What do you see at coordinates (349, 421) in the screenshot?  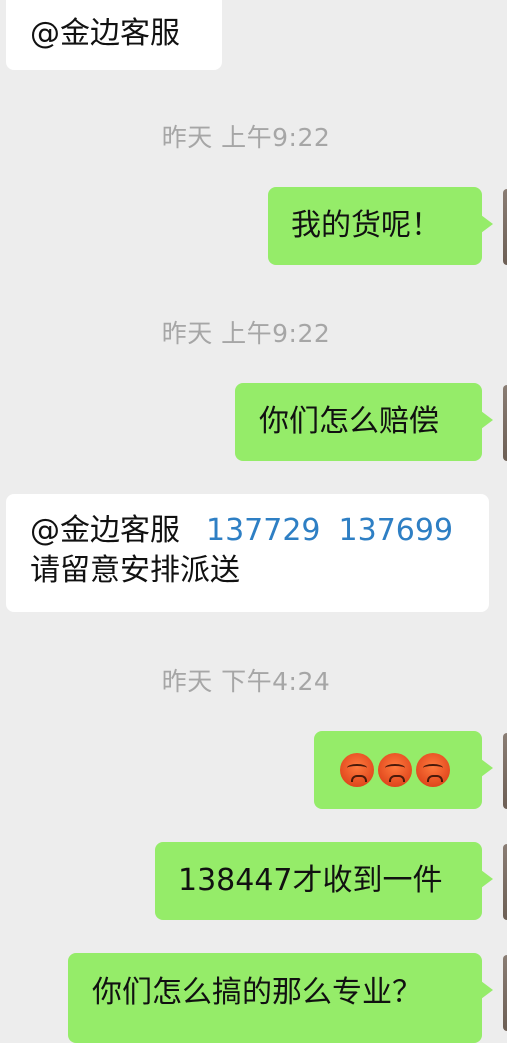 I see `message-text: 你们怎么赔偿` at bounding box center [349, 421].